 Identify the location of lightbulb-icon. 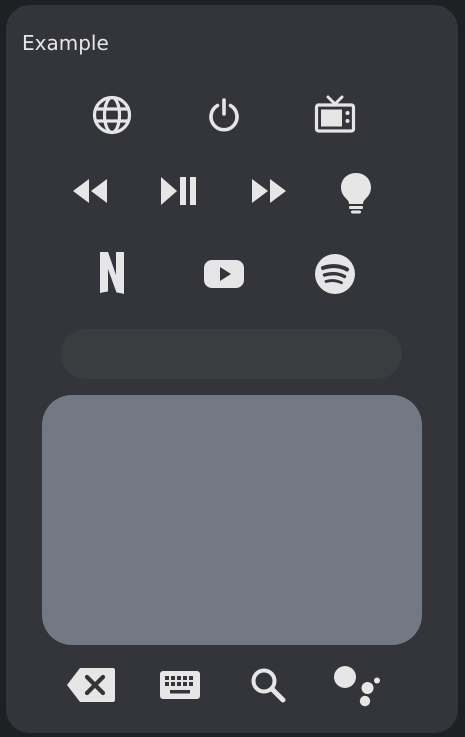
(356, 193).